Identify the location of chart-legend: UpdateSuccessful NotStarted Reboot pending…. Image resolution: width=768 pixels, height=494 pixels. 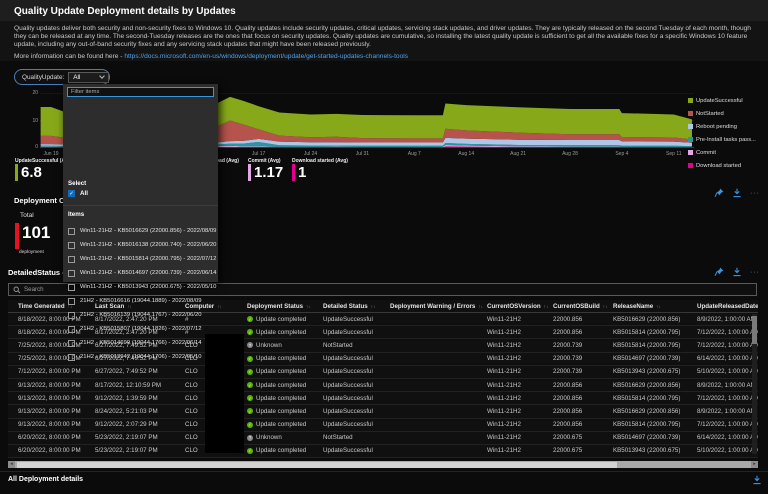
(722, 133).